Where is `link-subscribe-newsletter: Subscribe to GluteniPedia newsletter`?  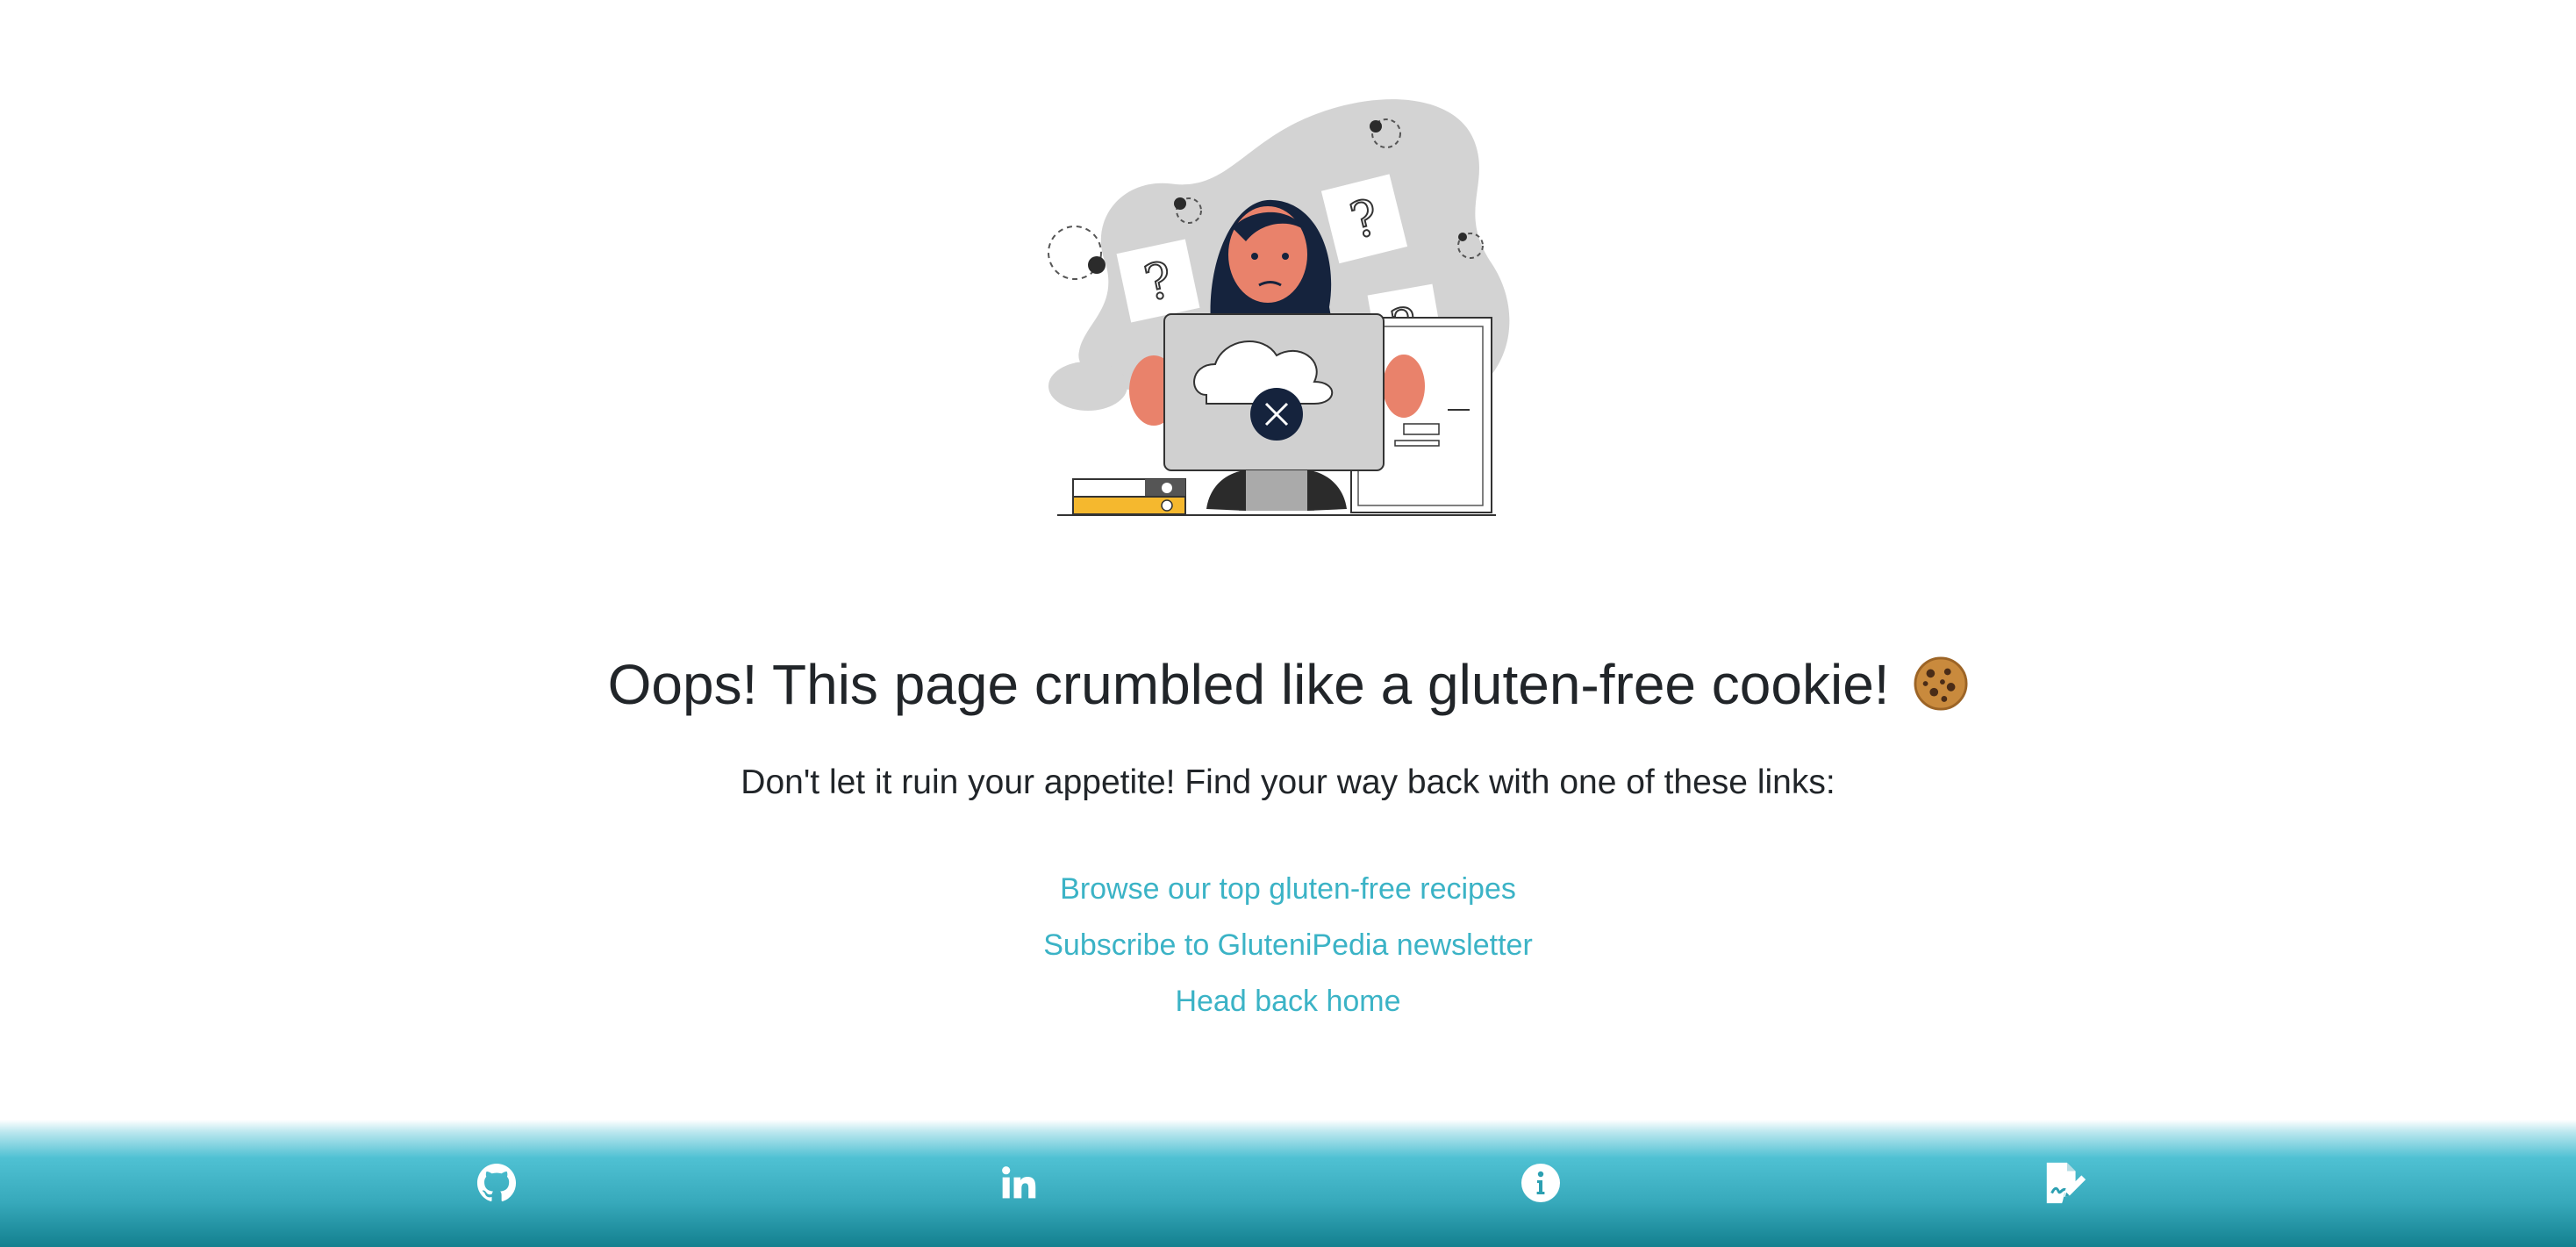
link-subscribe-newsletter: Subscribe to GluteniPedia newsletter is located at coordinates (1288, 945).